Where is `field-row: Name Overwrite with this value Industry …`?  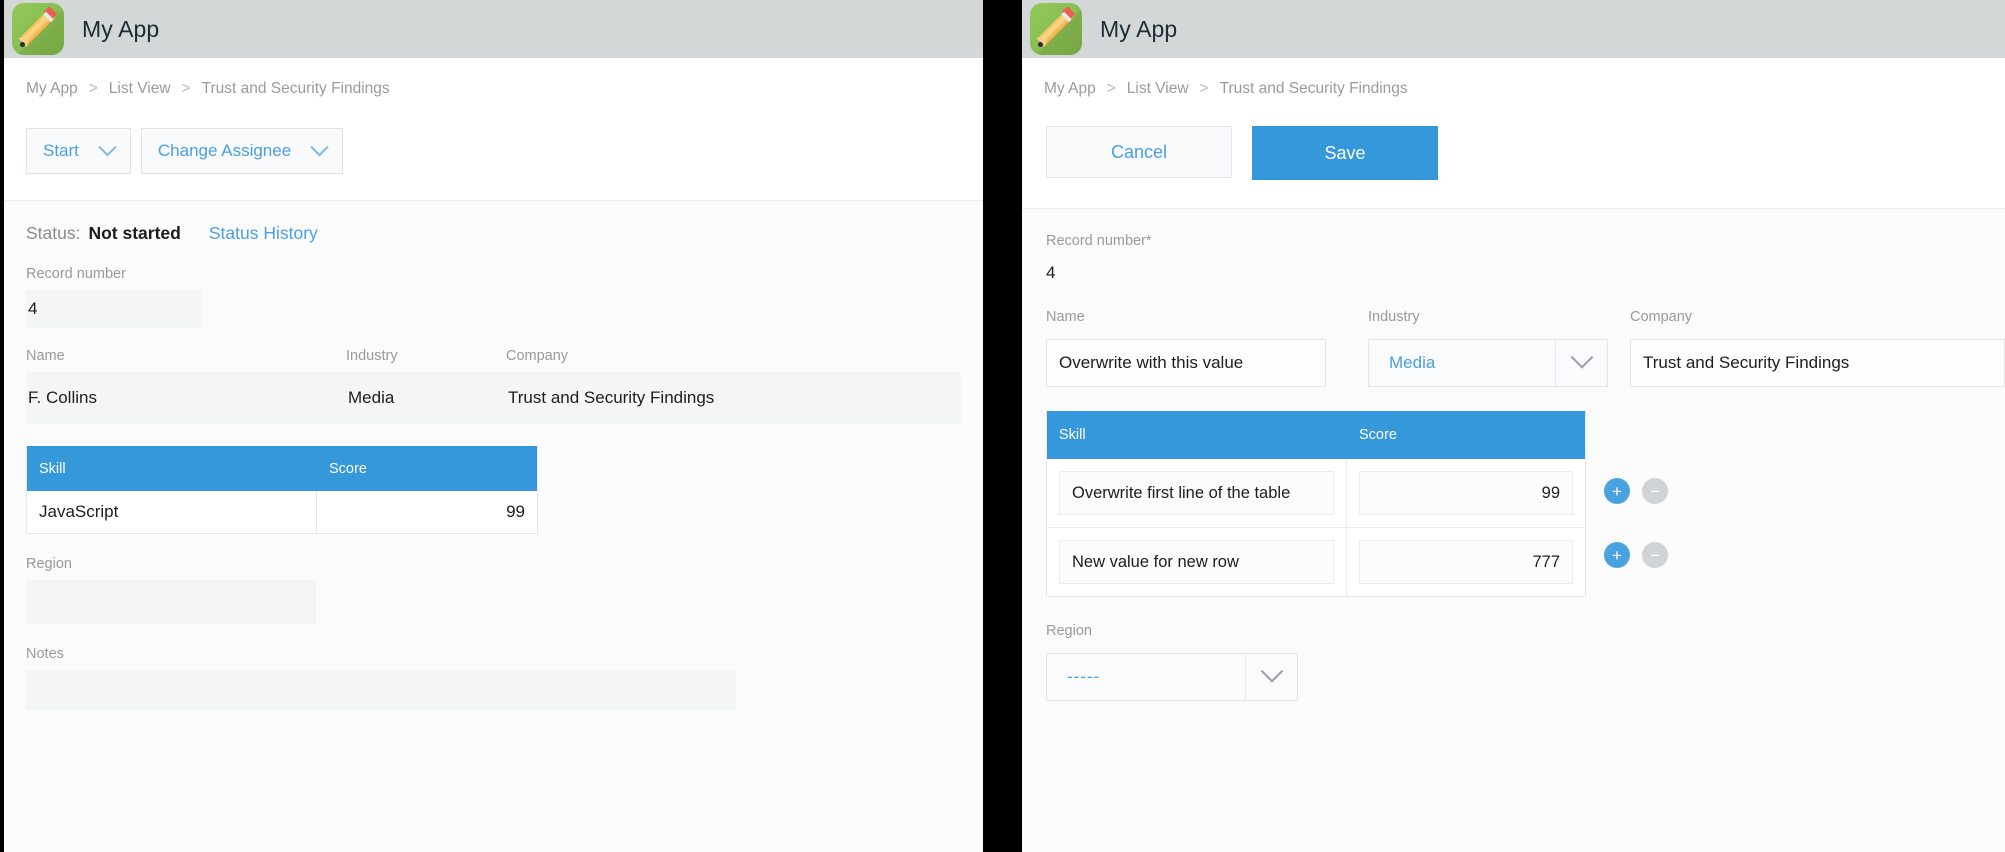
field-row: Name Overwrite with this value Industry … is located at coordinates (1525, 348).